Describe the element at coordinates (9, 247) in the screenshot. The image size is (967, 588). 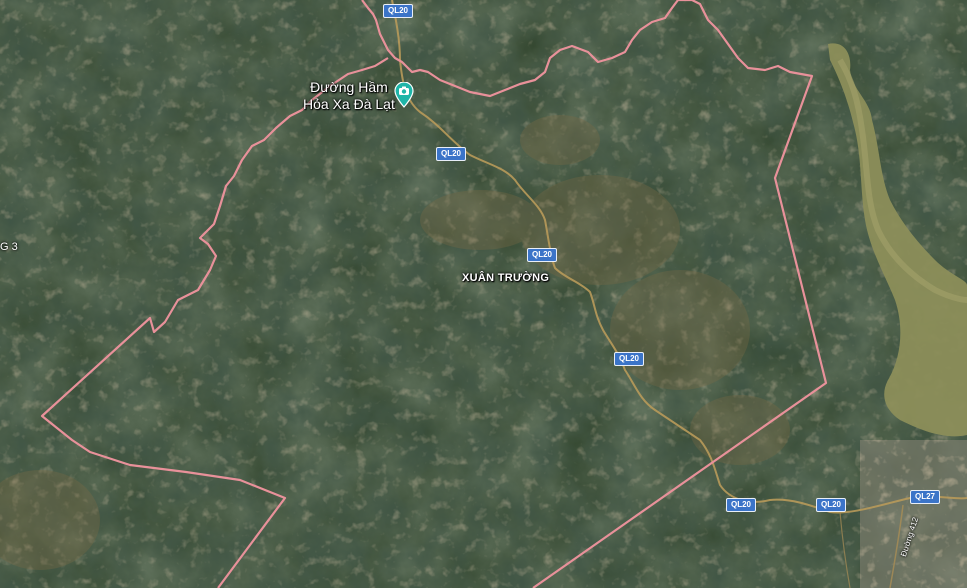
I see `edge-road-label: G 3` at that location.